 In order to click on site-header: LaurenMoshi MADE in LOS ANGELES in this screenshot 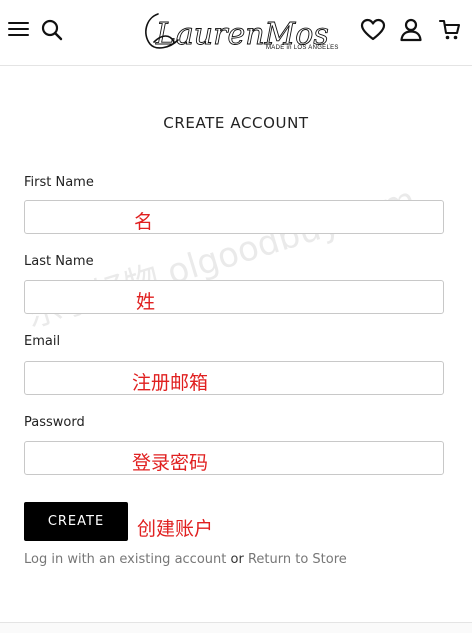, I will do `click(236, 33)`.